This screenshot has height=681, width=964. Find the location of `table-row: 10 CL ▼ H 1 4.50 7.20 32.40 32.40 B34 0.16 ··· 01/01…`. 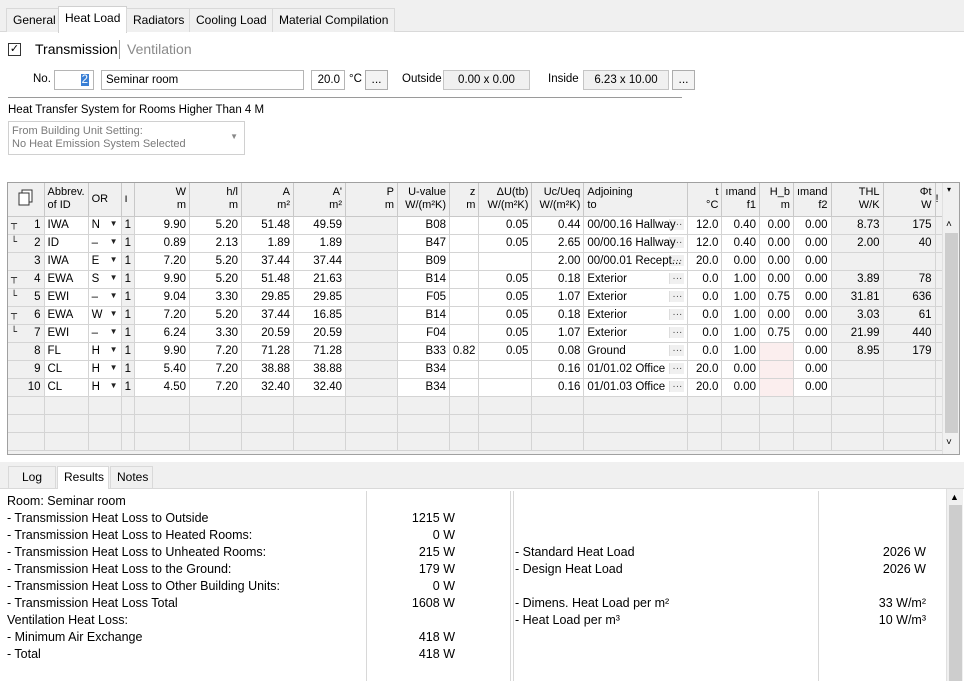

table-row: 10 CL ▼ H 1 4.50 7.20 32.40 32.40 B34 0.16 ··· 01/01… is located at coordinates (476, 387).